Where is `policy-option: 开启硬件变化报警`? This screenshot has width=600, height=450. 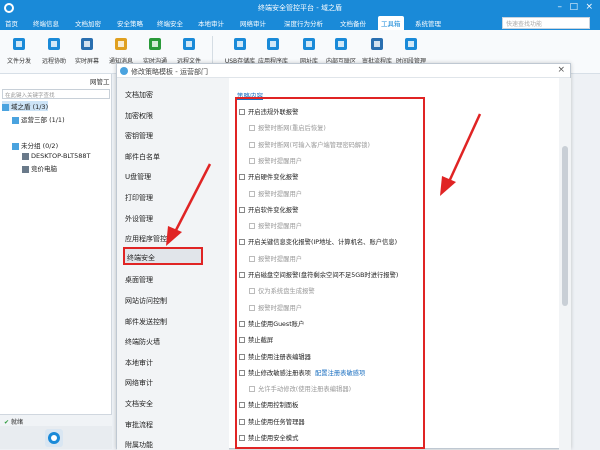 policy-option: 开启硬件变化报警 is located at coordinates (268, 176).